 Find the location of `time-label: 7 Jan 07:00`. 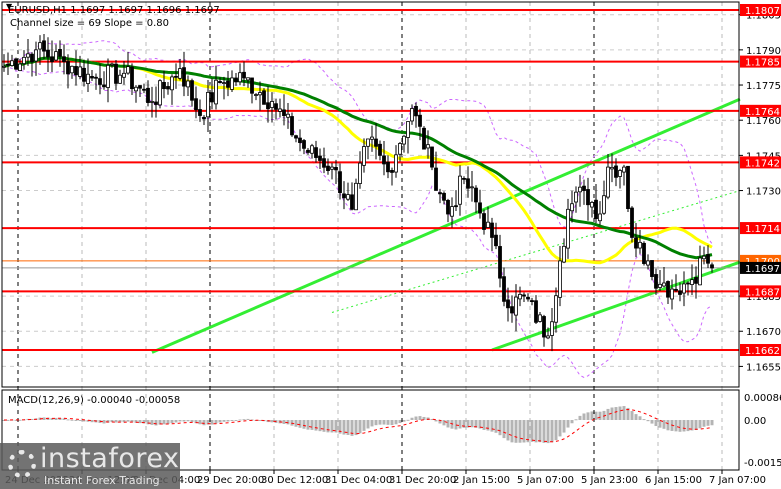

time-label: 7 Jan 07:00 is located at coordinates (737, 480).